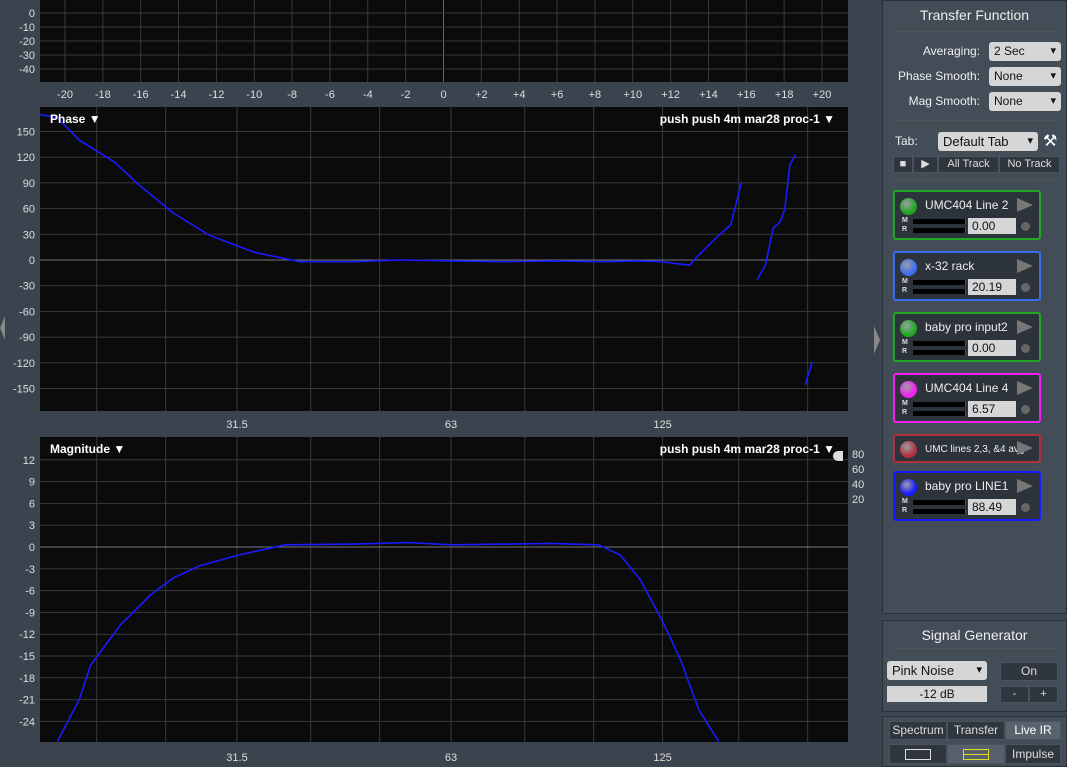 The width and height of the screenshot is (1067, 767). Describe the element at coordinates (32, 526) in the screenshot. I see `y-tick-label: 3` at that location.